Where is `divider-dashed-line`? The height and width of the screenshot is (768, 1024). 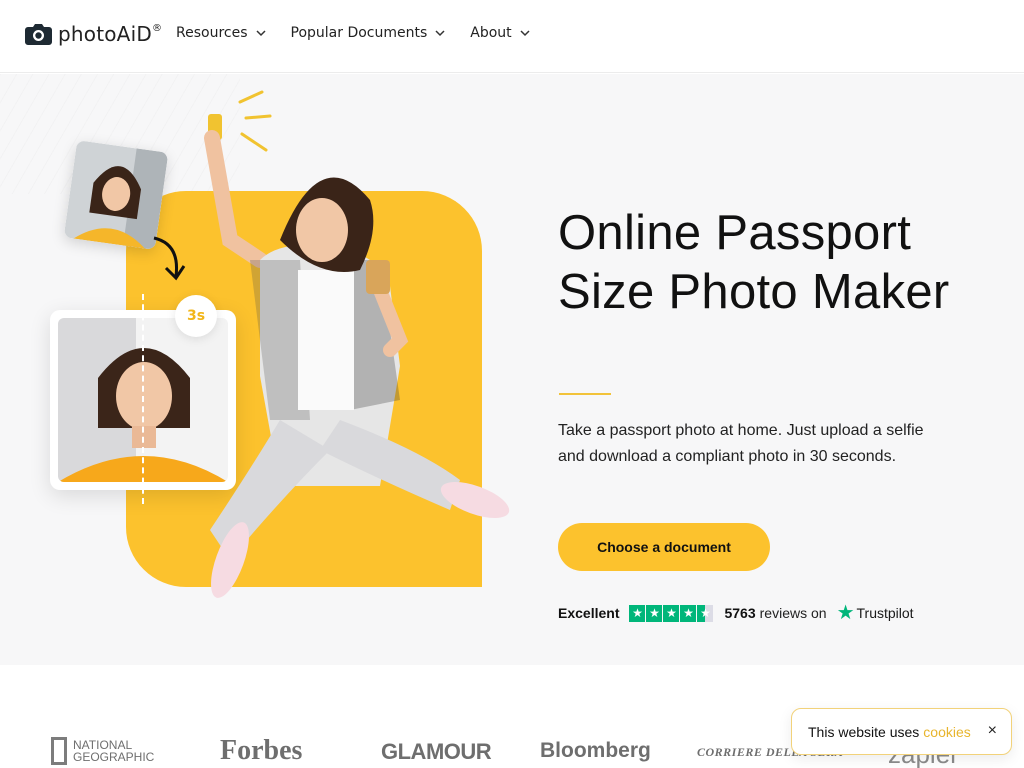
divider-dashed-line is located at coordinates (143, 399).